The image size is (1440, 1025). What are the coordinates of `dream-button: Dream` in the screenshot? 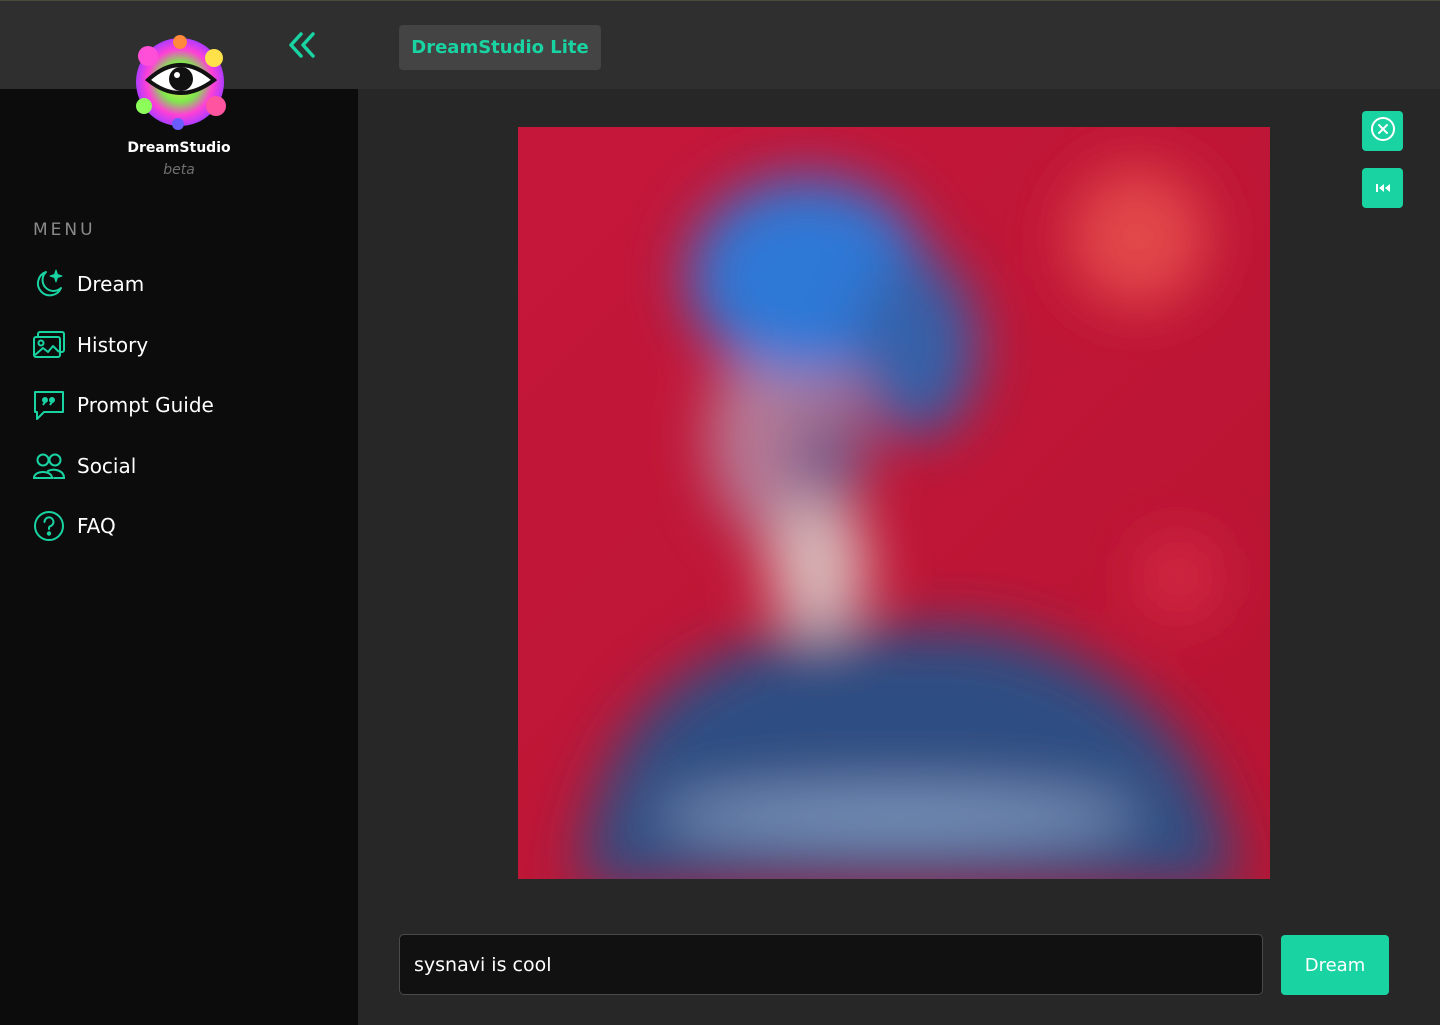 It's located at (1335, 965).